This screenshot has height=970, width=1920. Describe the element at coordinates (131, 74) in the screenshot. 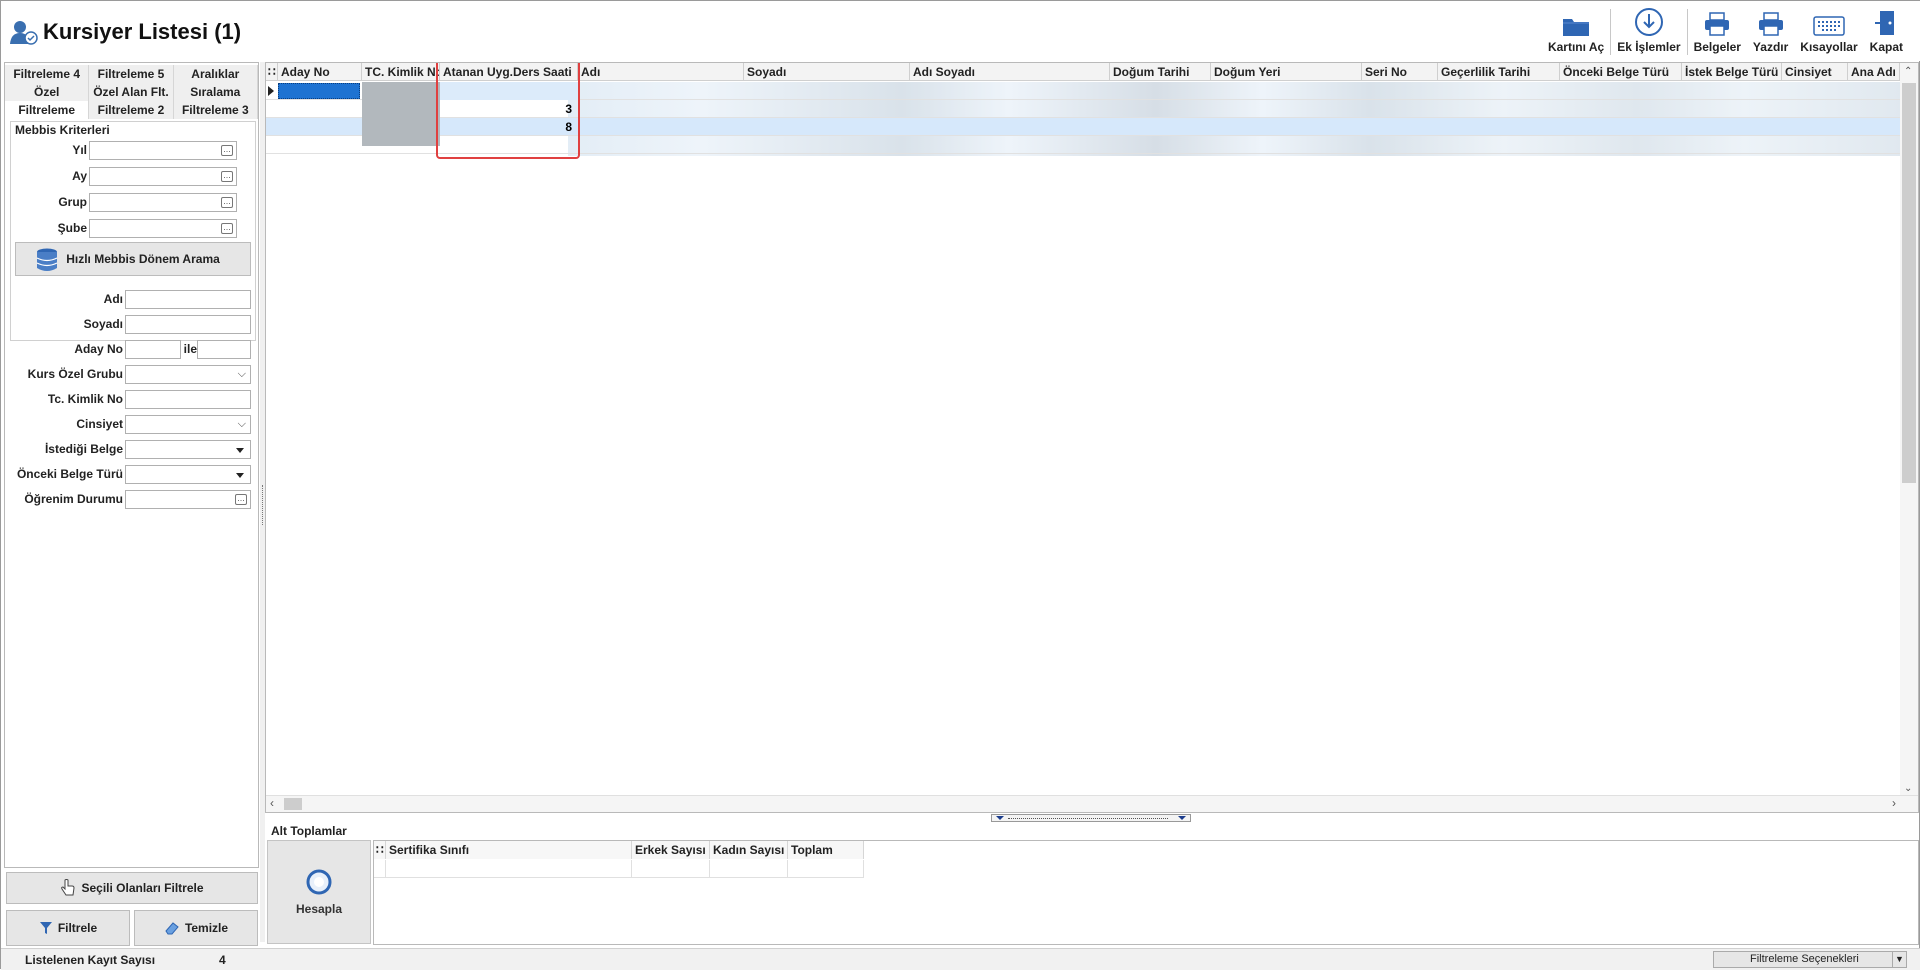

I see `tab-filtreleme-5: Filtreleme 5` at that location.